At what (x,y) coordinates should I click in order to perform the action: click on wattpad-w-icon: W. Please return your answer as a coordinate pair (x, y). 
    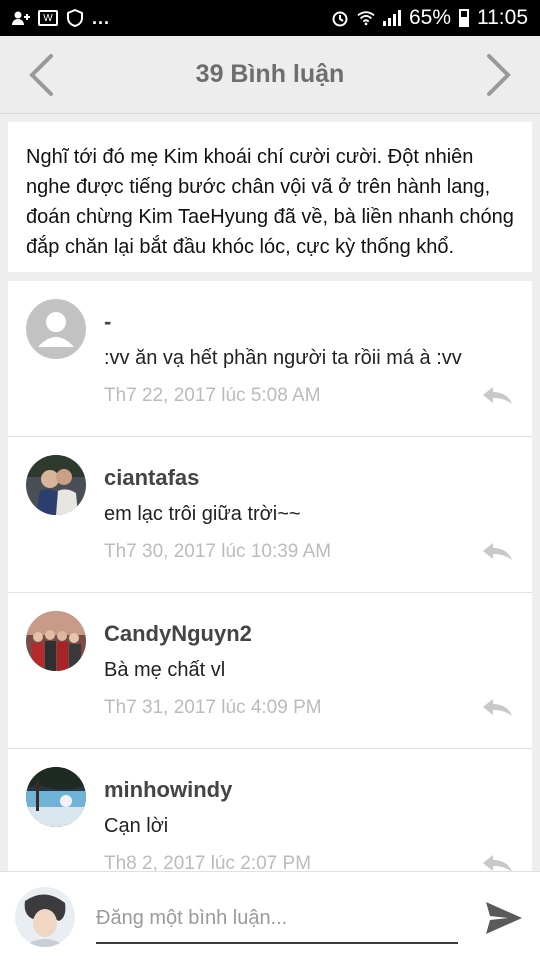
    Looking at the image, I should click on (48, 18).